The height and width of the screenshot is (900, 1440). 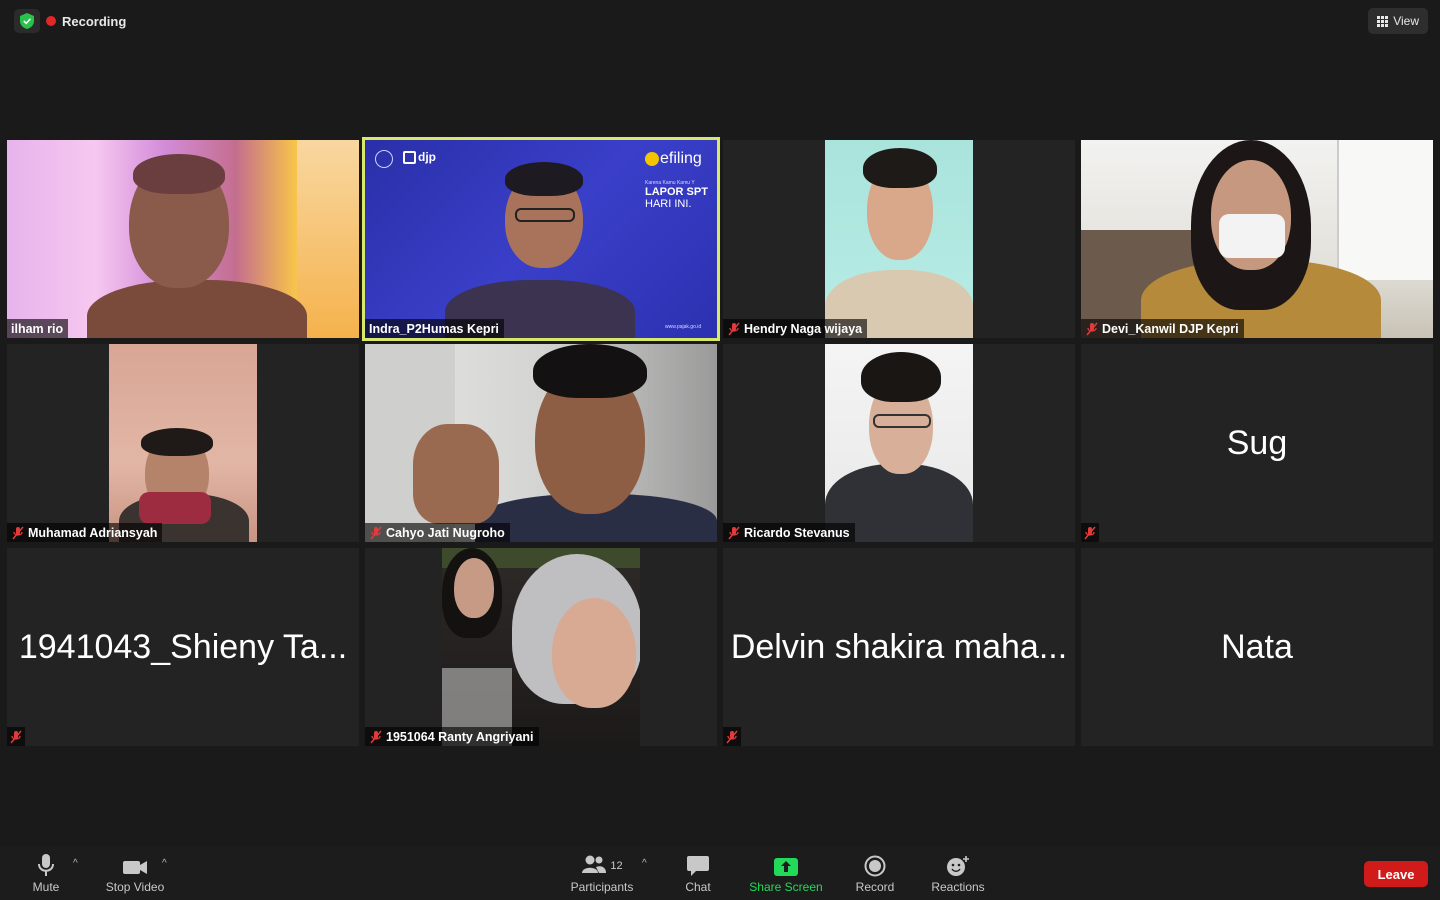 What do you see at coordinates (46, 887) in the screenshot?
I see `mute-label: Mute` at bounding box center [46, 887].